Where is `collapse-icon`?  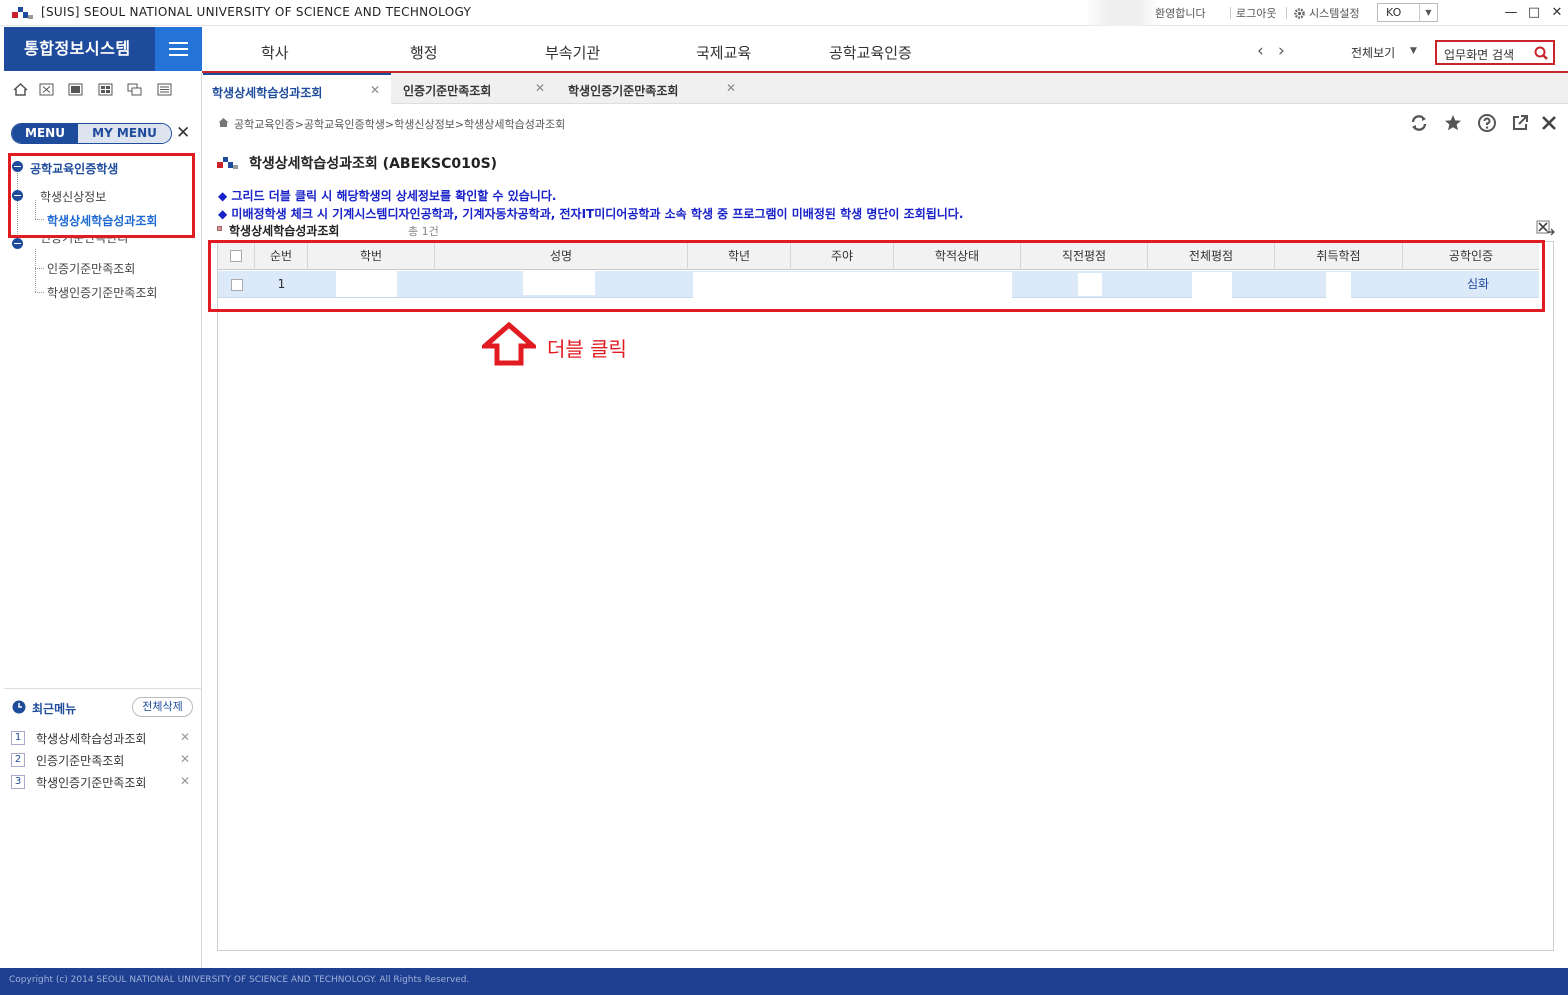
collapse-icon is located at coordinates (17, 243).